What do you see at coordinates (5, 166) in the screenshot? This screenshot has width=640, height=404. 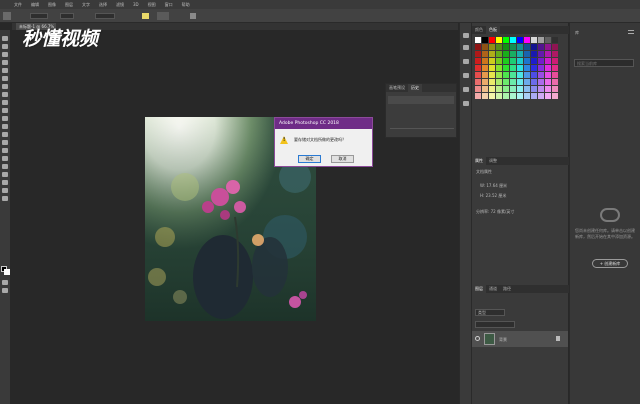 I see `path-select-tool-icon` at bounding box center [5, 166].